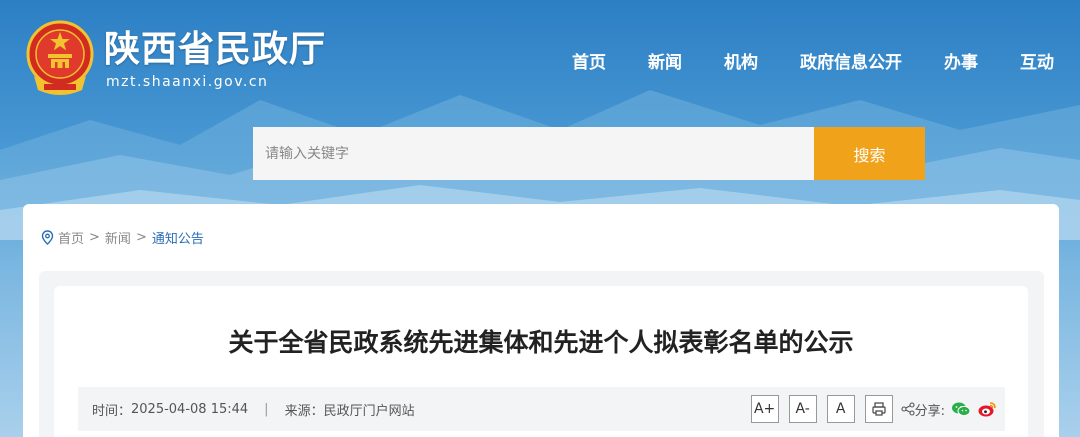 The image size is (1080, 437). I want to click on breadcrumb-notices: 通知公告, so click(178, 237).